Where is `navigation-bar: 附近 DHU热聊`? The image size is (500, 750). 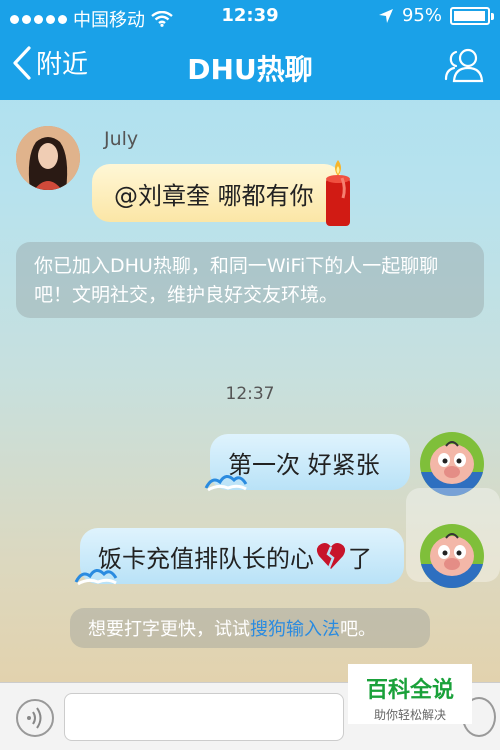
navigation-bar: 附近 DHU热聊 is located at coordinates (250, 66).